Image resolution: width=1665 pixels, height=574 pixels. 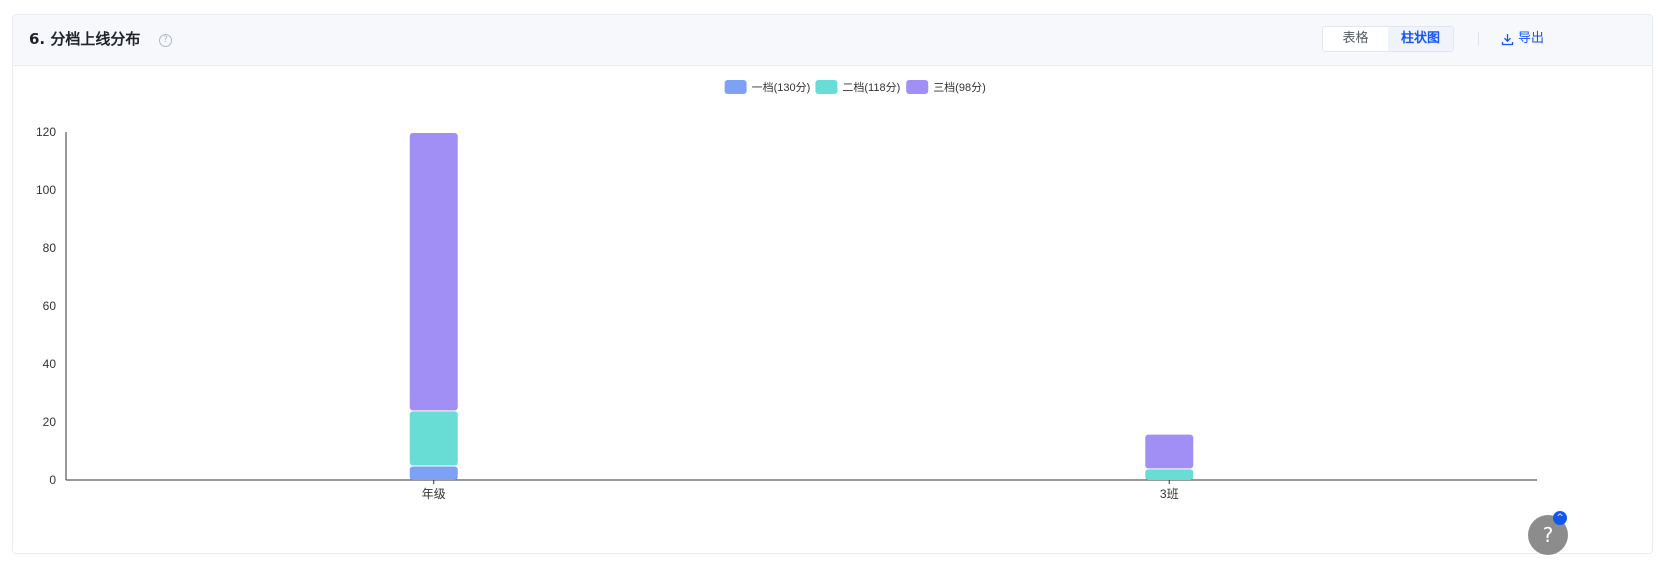 What do you see at coordinates (1169, 494) in the screenshot?
I see `x-tick-label: 3班` at bounding box center [1169, 494].